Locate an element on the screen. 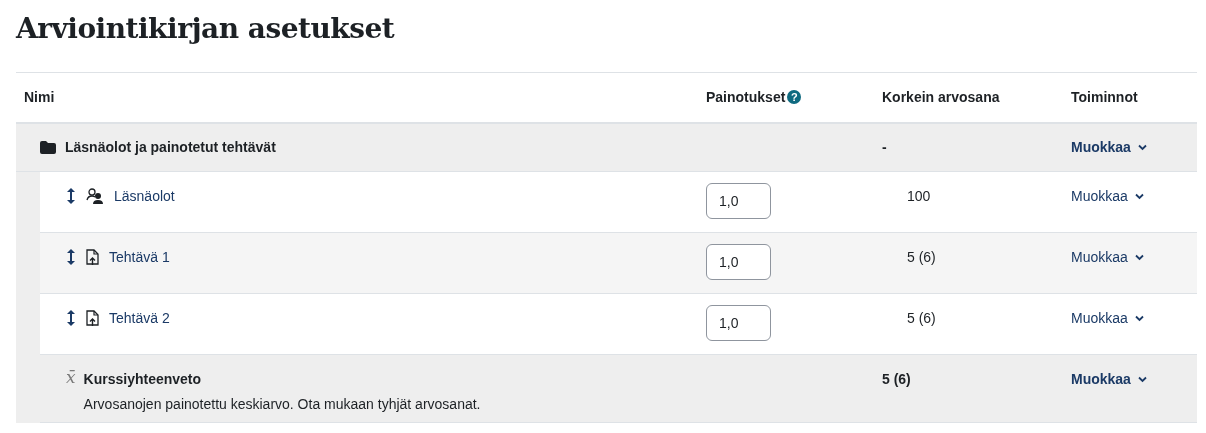  item-link: Tehtävä 2 is located at coordinates (139, 318).